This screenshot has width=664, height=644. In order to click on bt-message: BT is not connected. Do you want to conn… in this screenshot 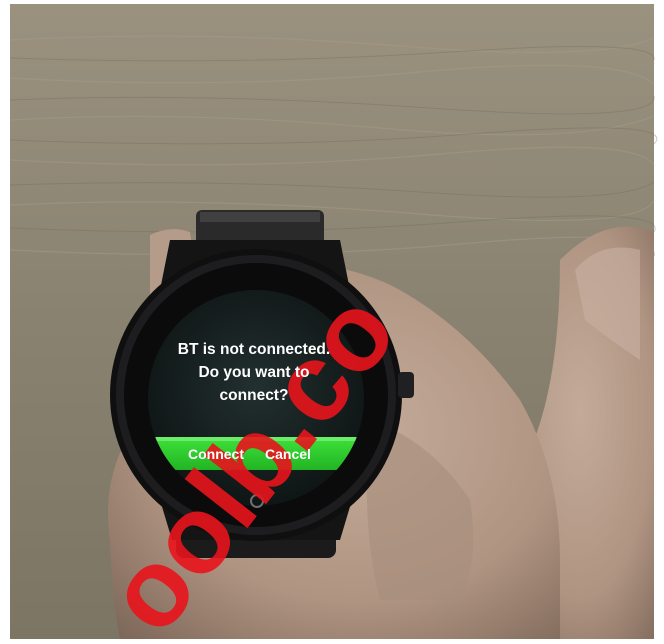, I will do `click(254, 372)`.